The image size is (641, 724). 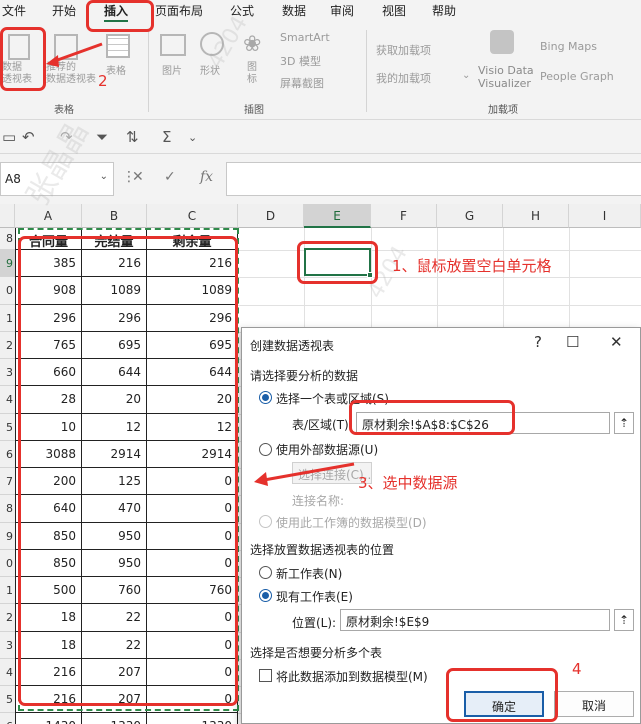 I want to click on redo-icon: ↷, so click(x=66, y=137).